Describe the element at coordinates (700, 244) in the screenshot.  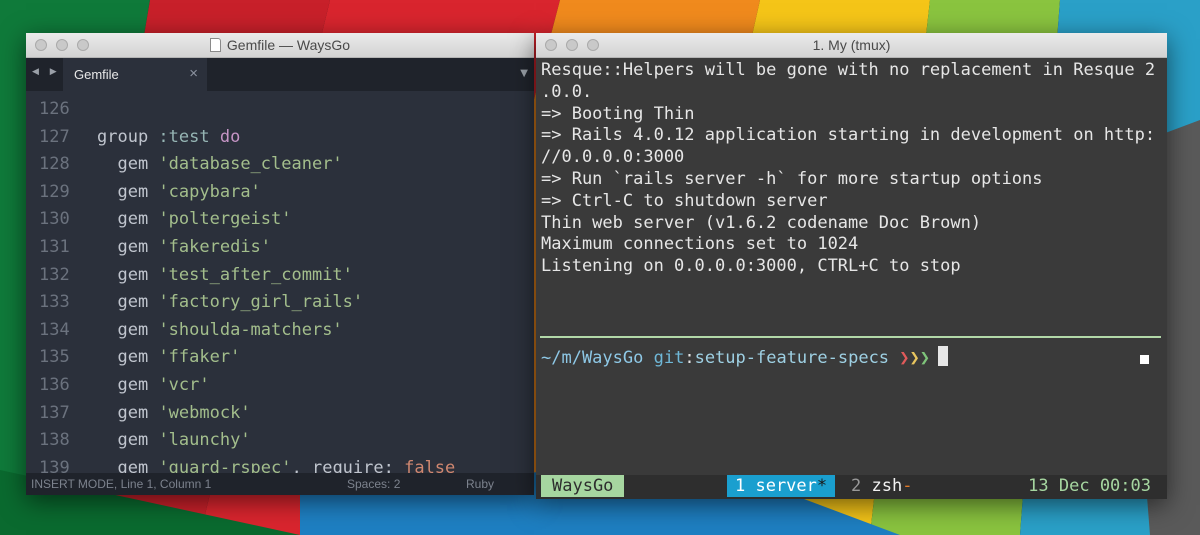
I see `terminal-output-line: Maximum connections set to 1024` at that location.